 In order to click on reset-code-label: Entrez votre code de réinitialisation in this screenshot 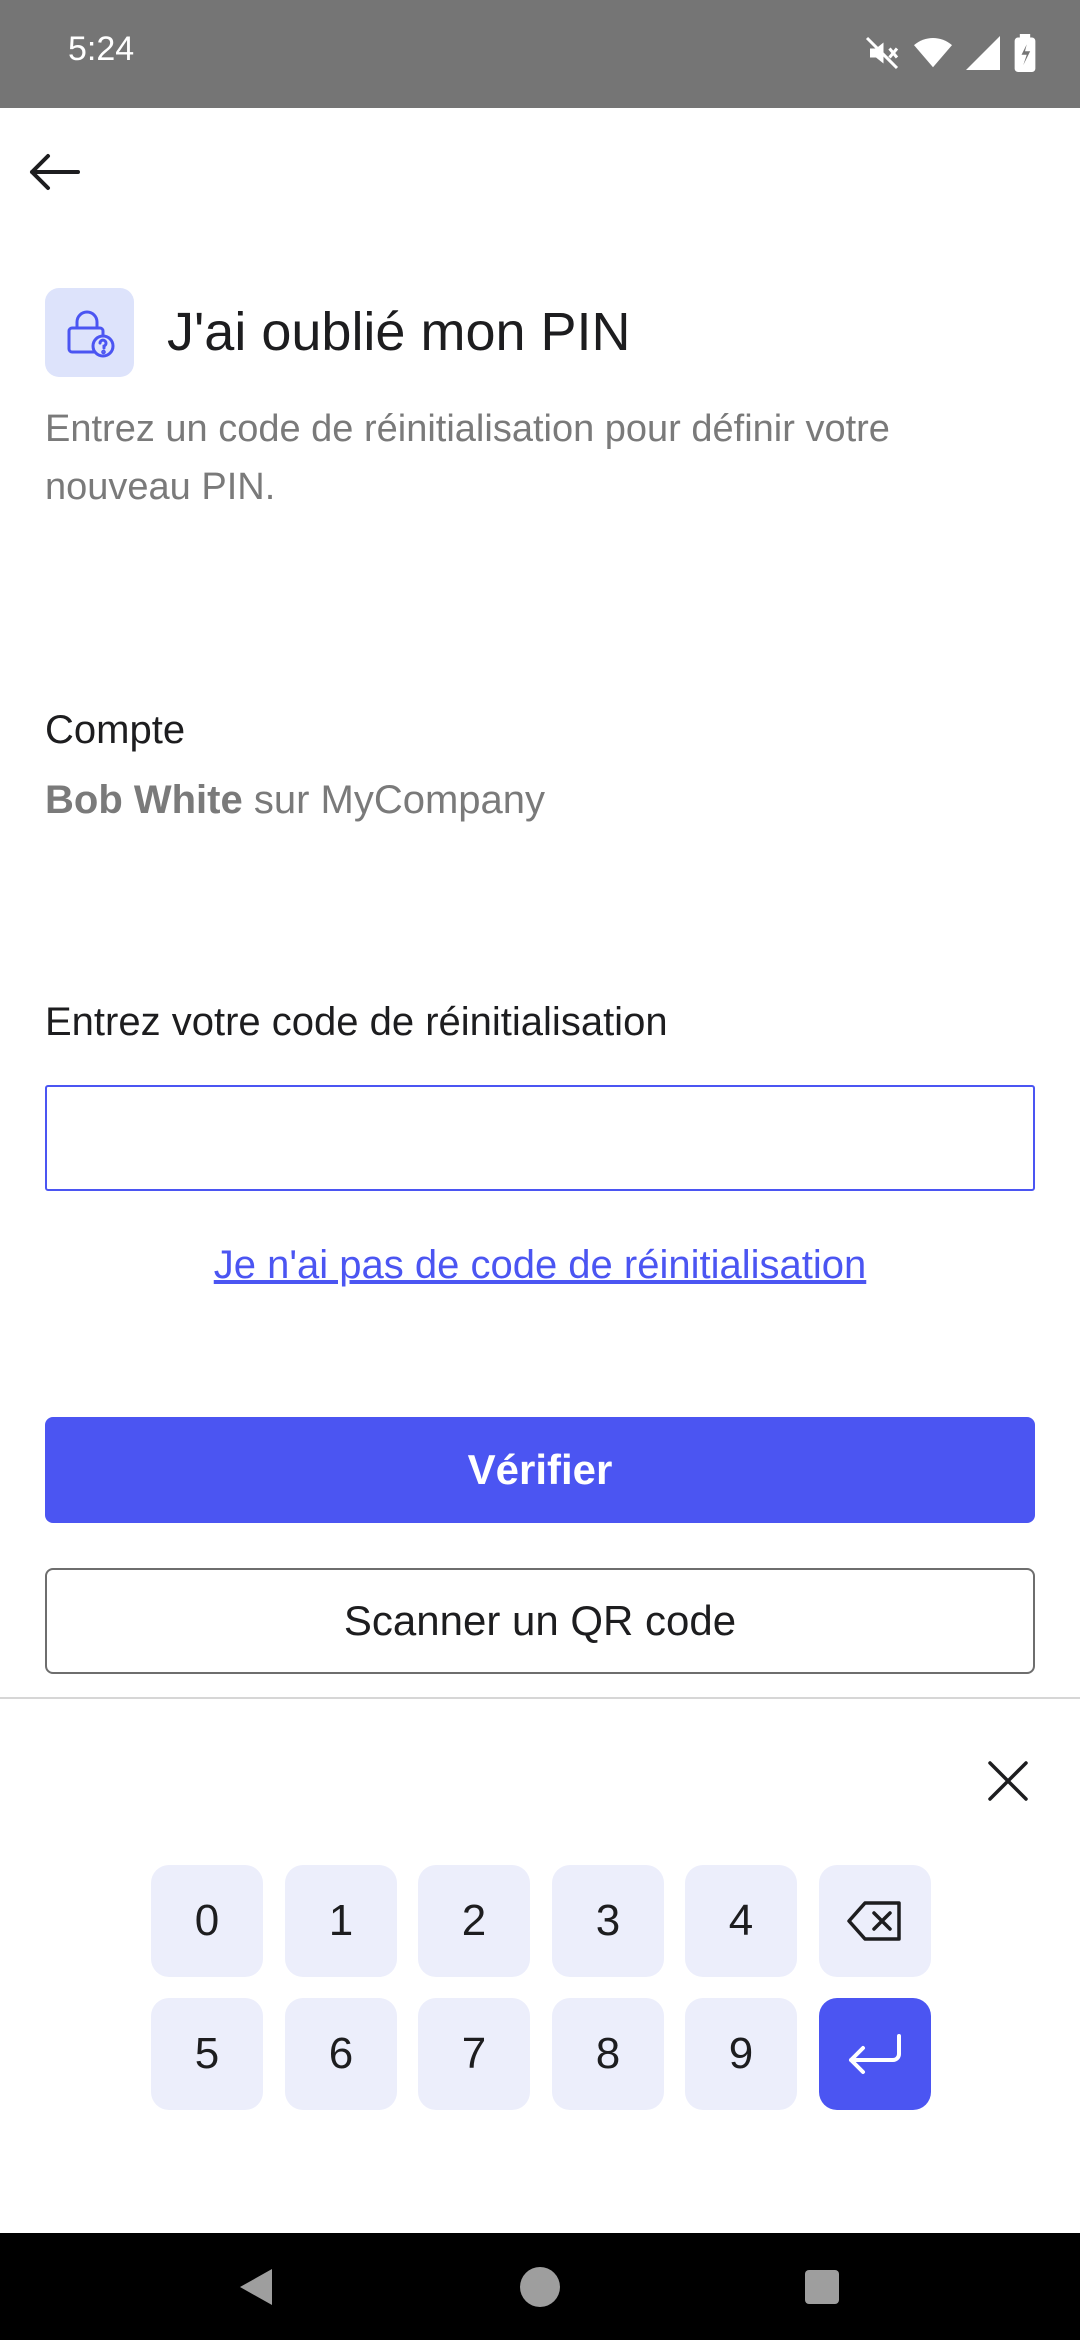, I will do `click(356, 1022)`.